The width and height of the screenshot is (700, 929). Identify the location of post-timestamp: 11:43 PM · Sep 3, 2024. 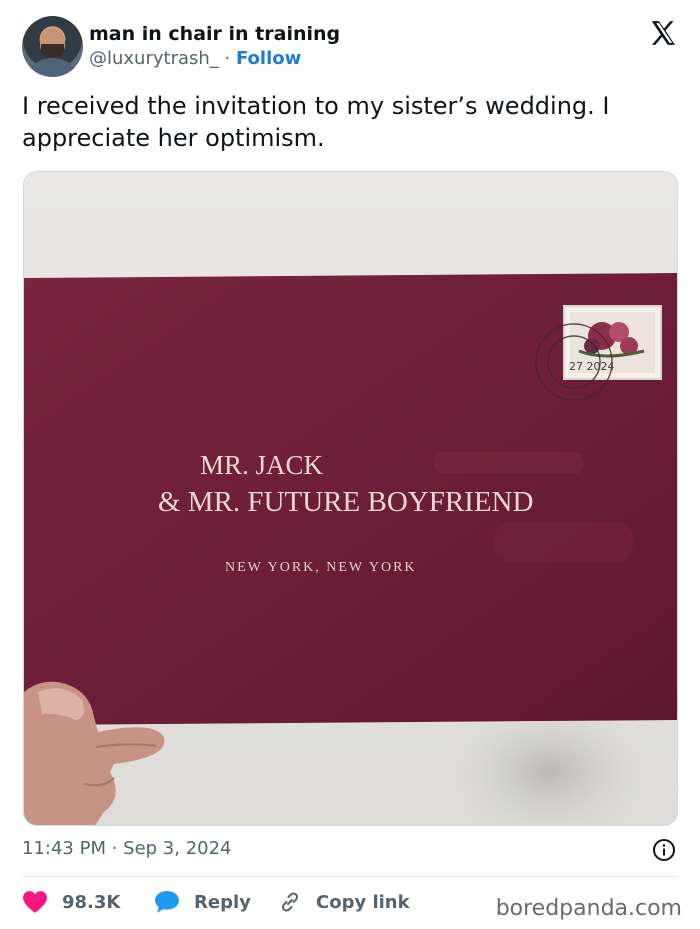
(127, 848).